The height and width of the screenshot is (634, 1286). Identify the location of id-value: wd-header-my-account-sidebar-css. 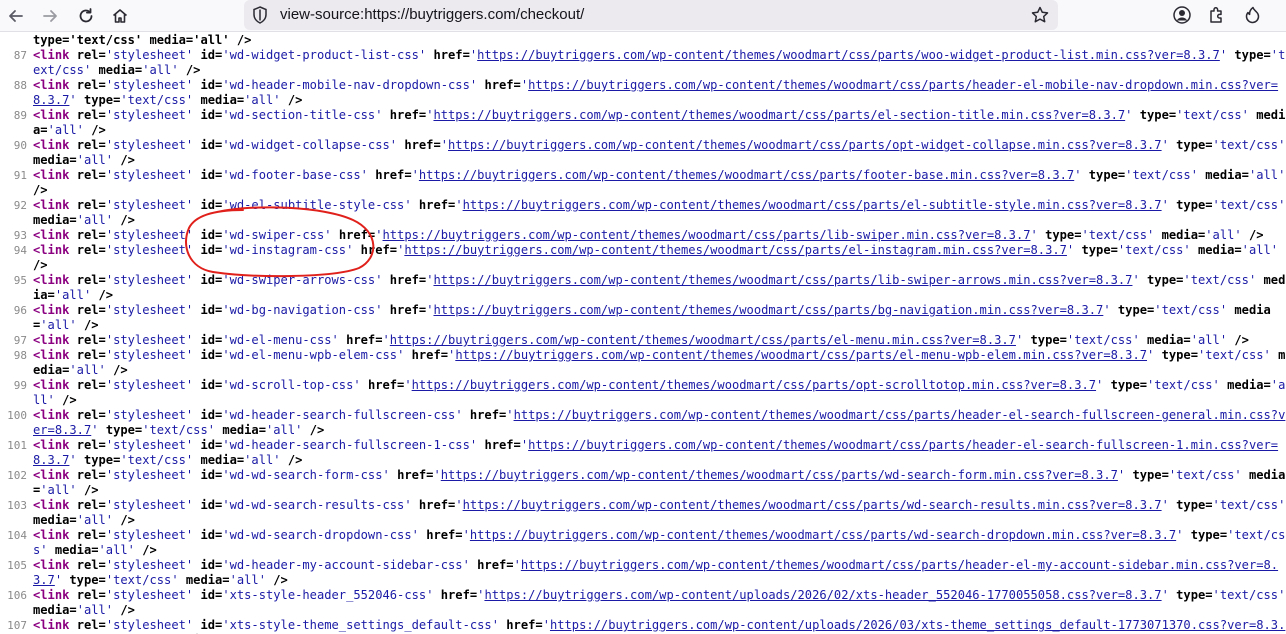
(346, 565).